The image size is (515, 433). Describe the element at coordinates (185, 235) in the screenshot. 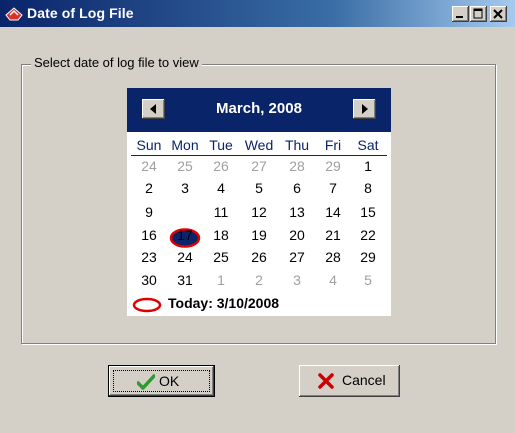

I see `day-cell: 17` at that location.